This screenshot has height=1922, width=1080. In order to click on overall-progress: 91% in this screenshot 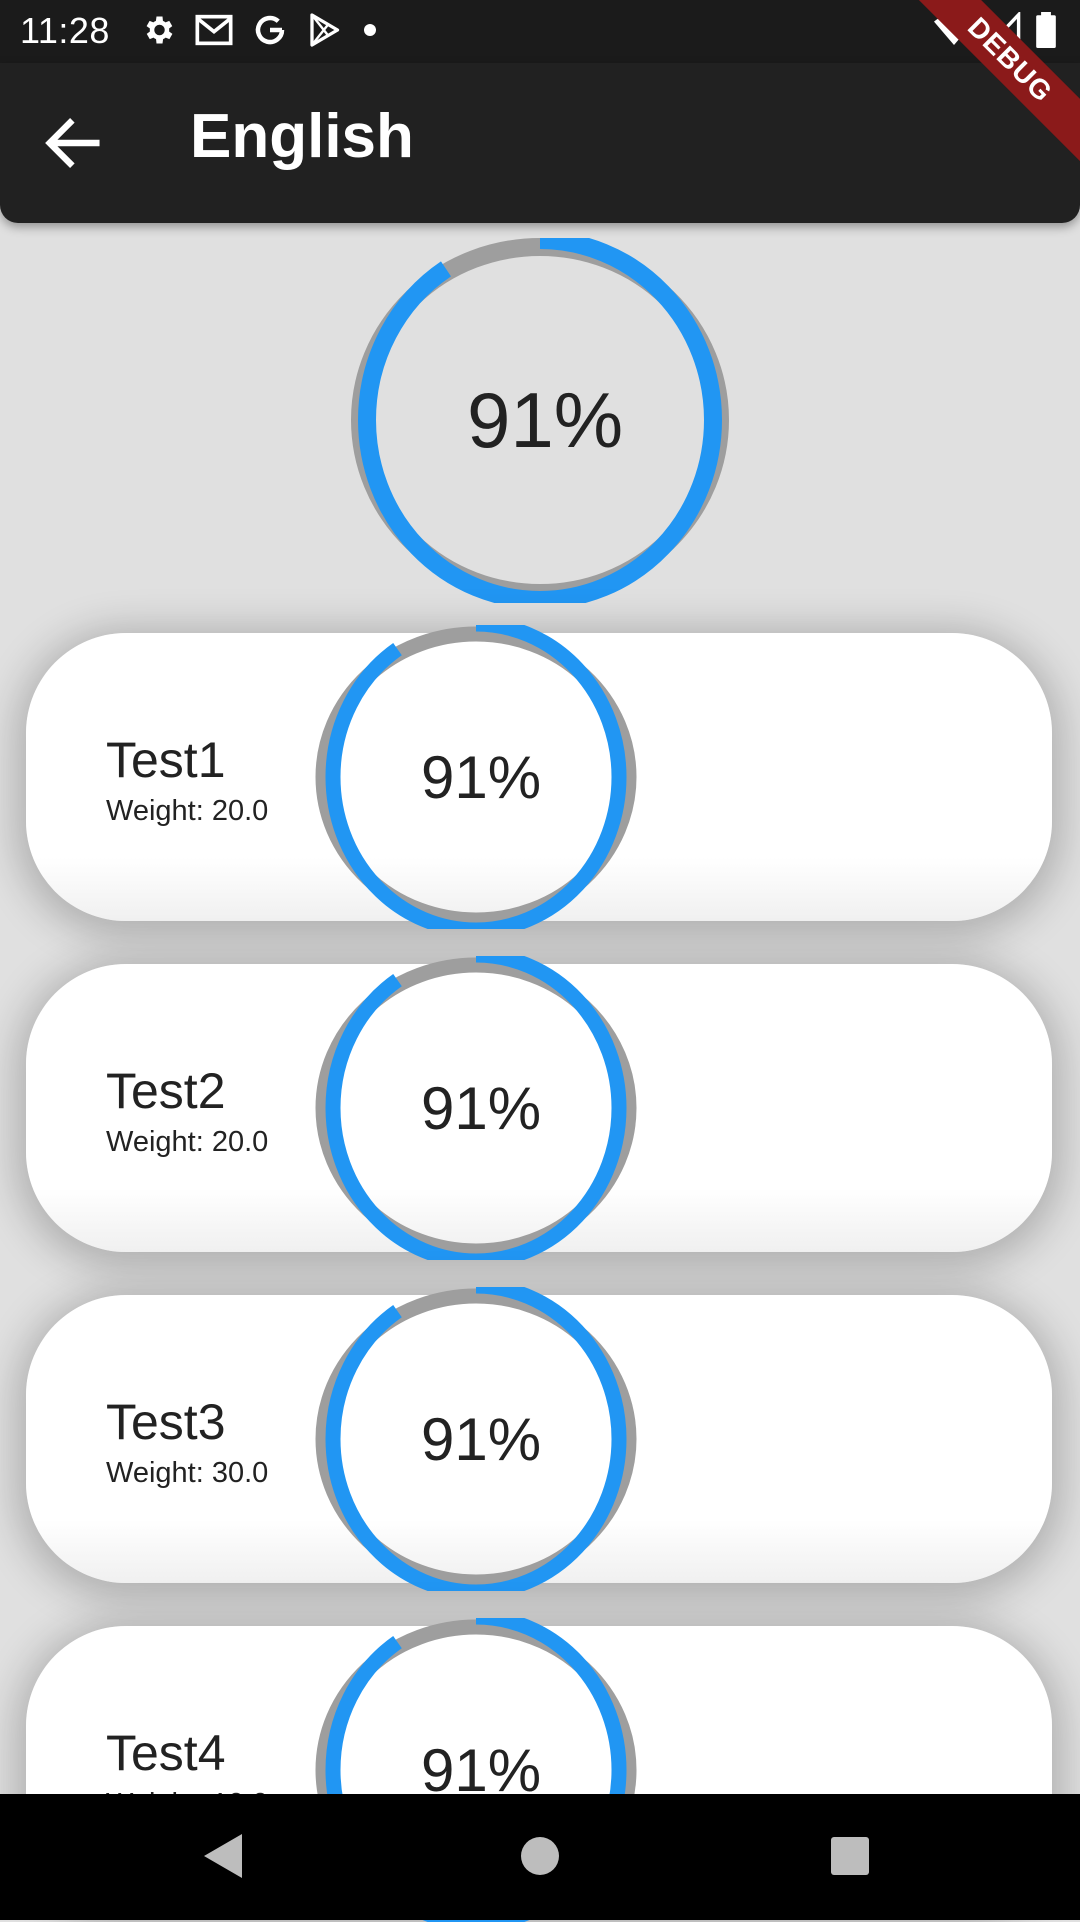, I will do `click(540, 420)`.